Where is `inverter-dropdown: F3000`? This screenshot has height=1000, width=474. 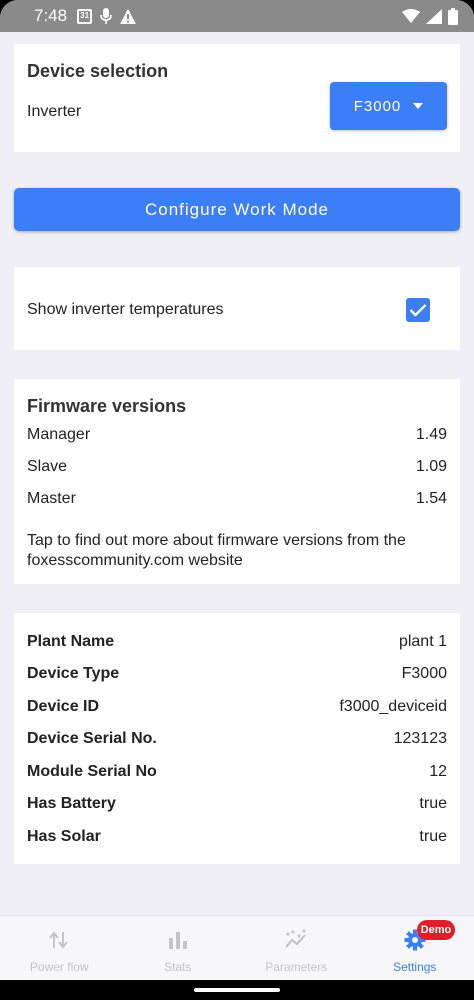
inverter-dropdown: F3000 is located at coordinates (388, 106).